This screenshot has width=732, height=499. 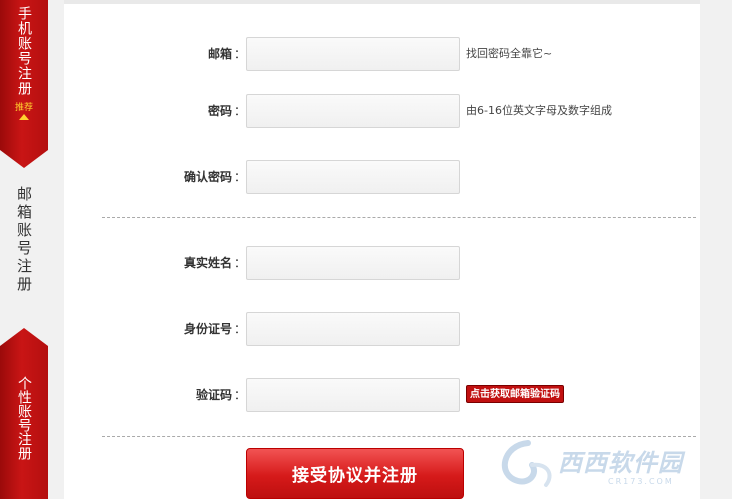 I want to click on tab-mobile-label: 手机账号注册, so click(x=24, y=51).